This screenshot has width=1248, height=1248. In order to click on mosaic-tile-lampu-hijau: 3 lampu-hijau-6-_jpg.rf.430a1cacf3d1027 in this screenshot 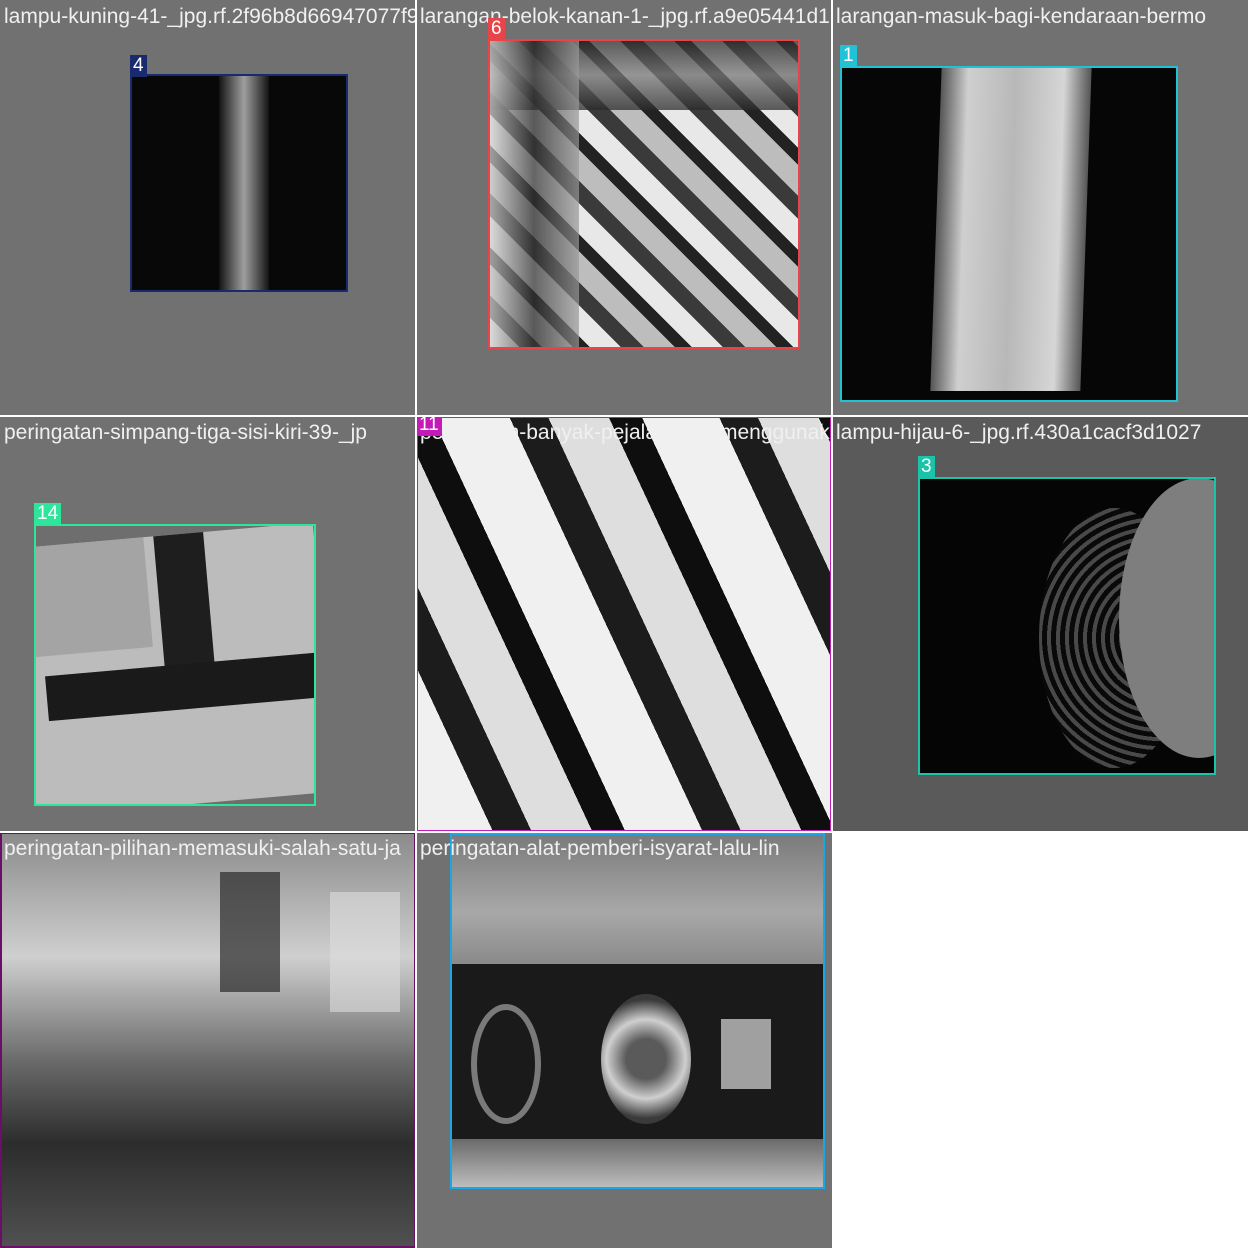, I will do `click(1040, 624)`.